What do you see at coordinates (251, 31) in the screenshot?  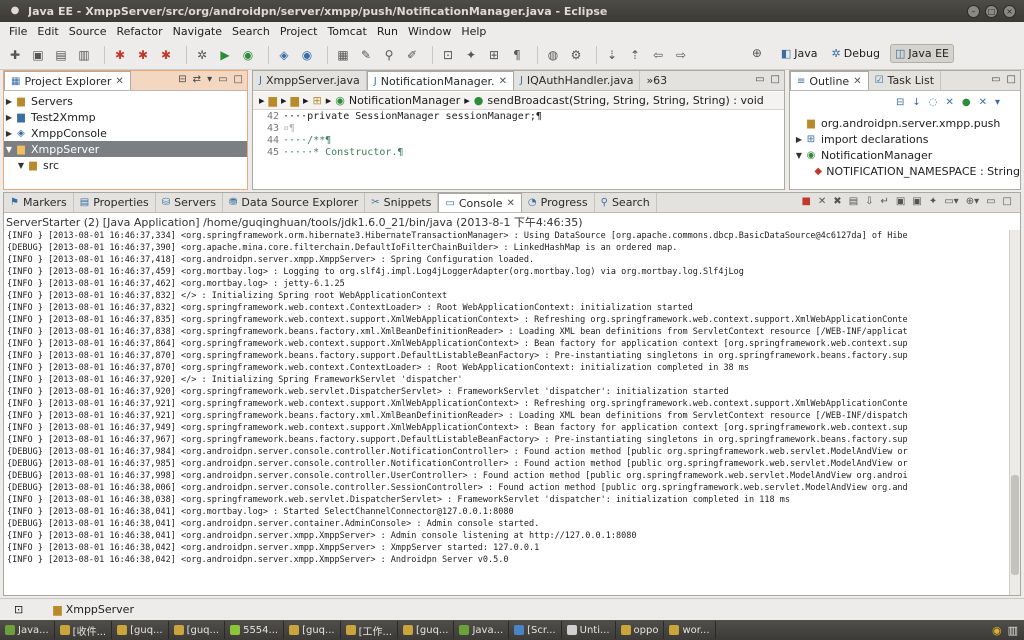 I see `menu-search: Search` at bounding box center [251, 31].